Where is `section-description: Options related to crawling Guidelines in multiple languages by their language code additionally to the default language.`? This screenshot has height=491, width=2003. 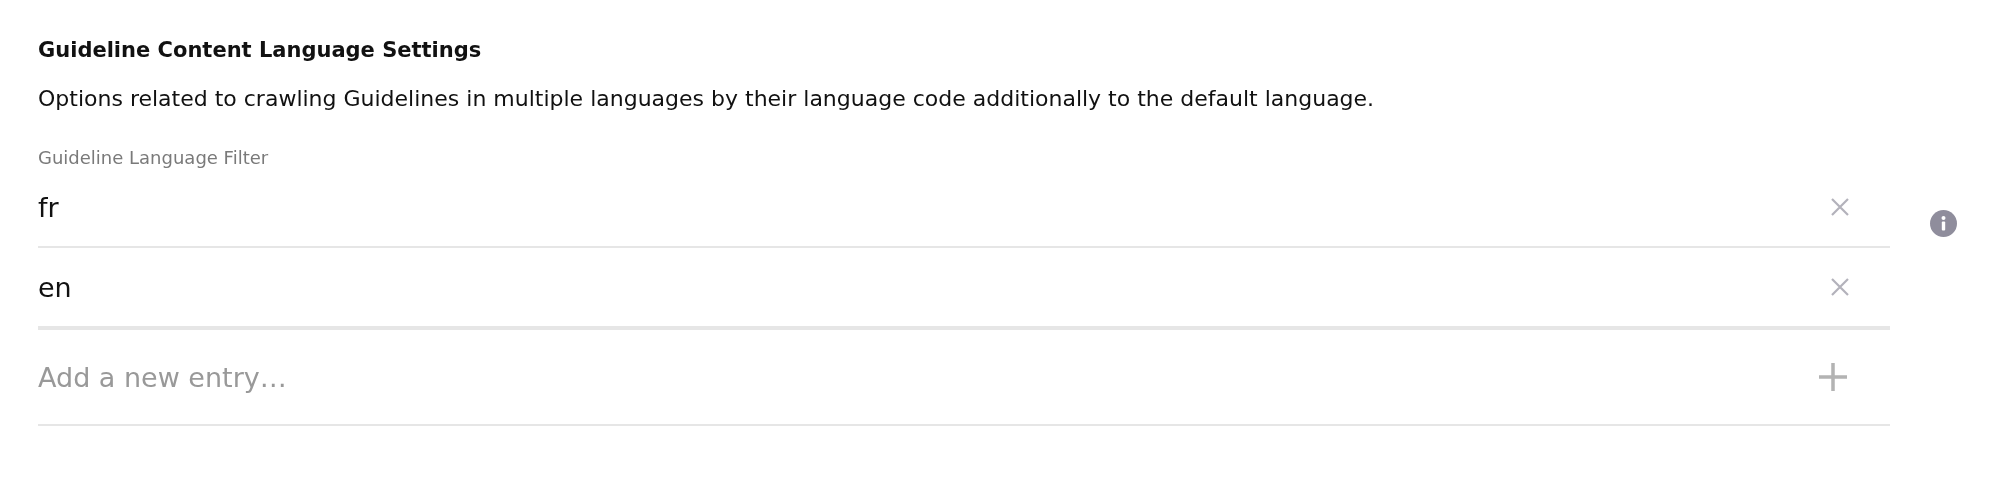 section-description: Options related to crawling Guidelines in multiple languages by their language code additionally to the default language. is located at coordinates (707, 98).